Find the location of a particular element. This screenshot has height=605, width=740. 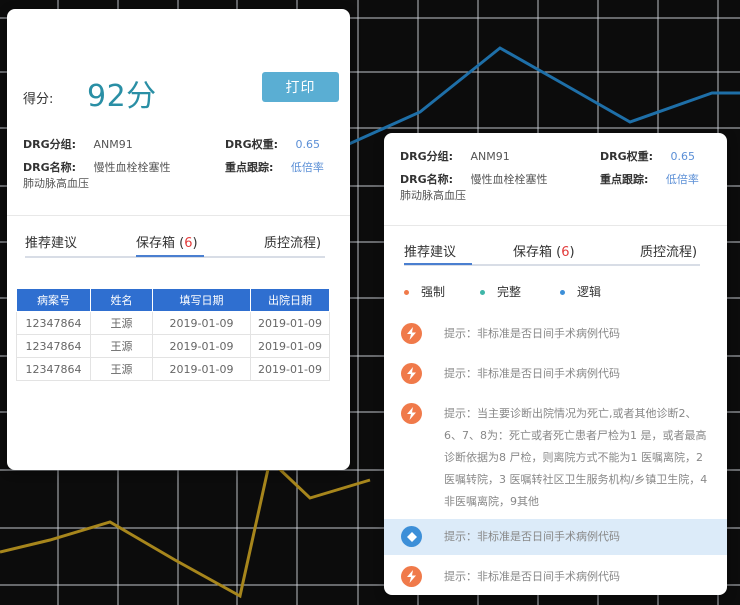

legend-mandatory: 强制 is located at coordinates (424, 291).